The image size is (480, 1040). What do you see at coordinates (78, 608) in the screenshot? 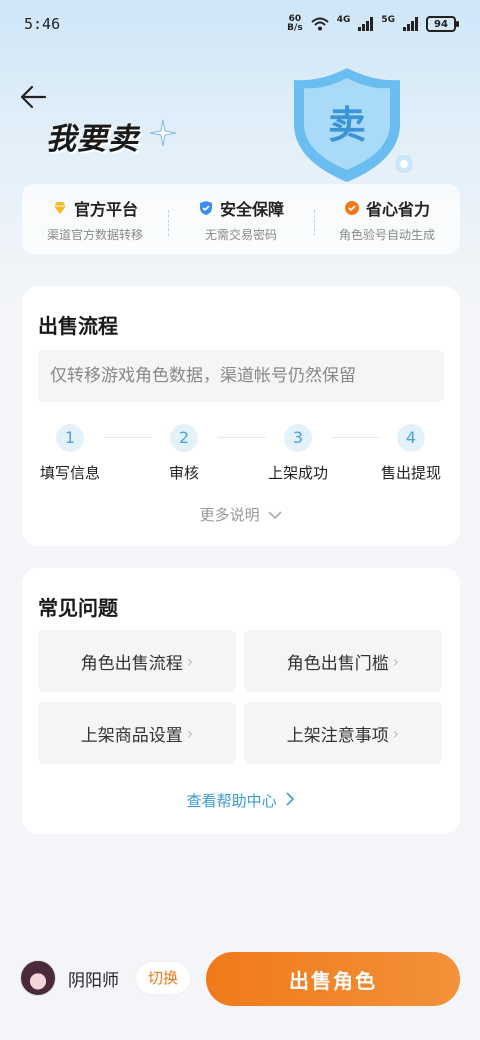
I see `section-title: 常见问题` at bounding box center [78, 608].